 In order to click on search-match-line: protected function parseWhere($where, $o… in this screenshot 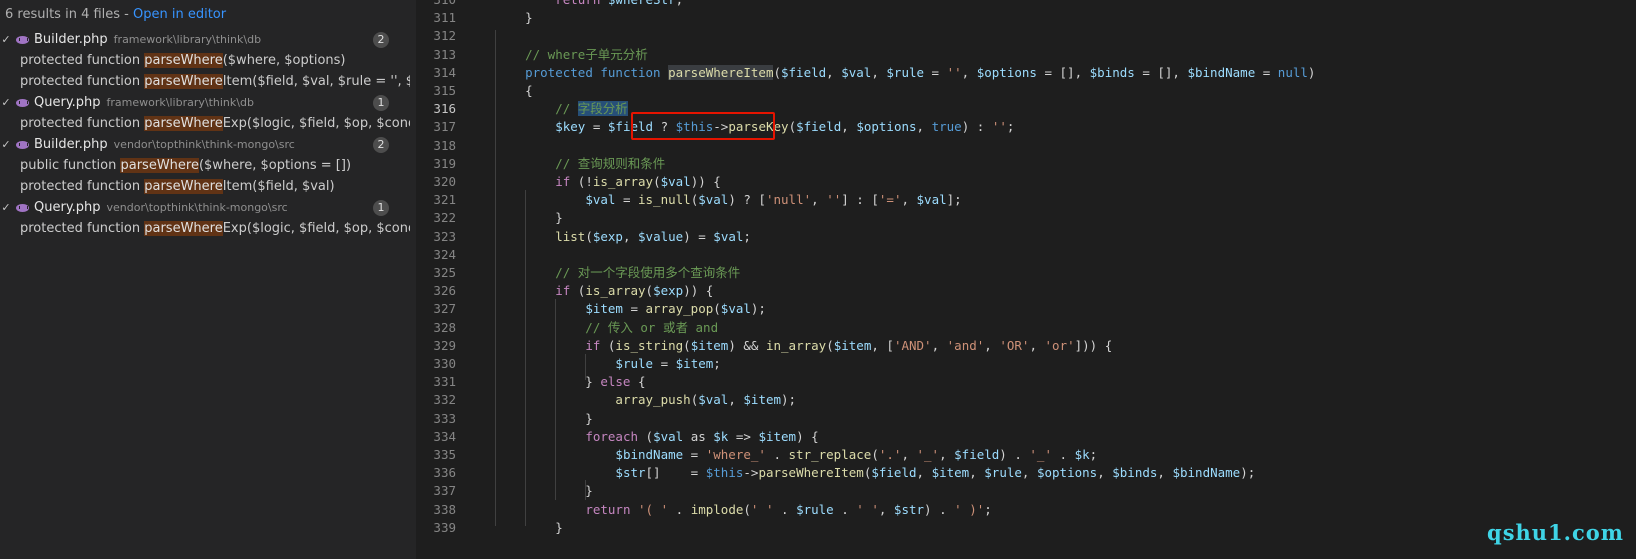, I will do `click(215, 60)`.